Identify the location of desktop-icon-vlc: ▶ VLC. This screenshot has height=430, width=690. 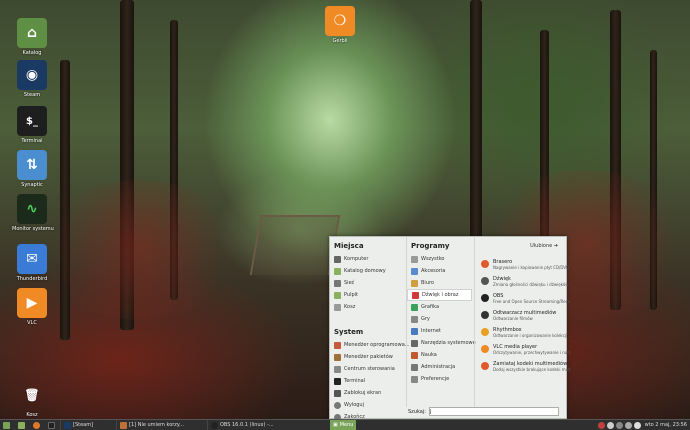
(32, 307).